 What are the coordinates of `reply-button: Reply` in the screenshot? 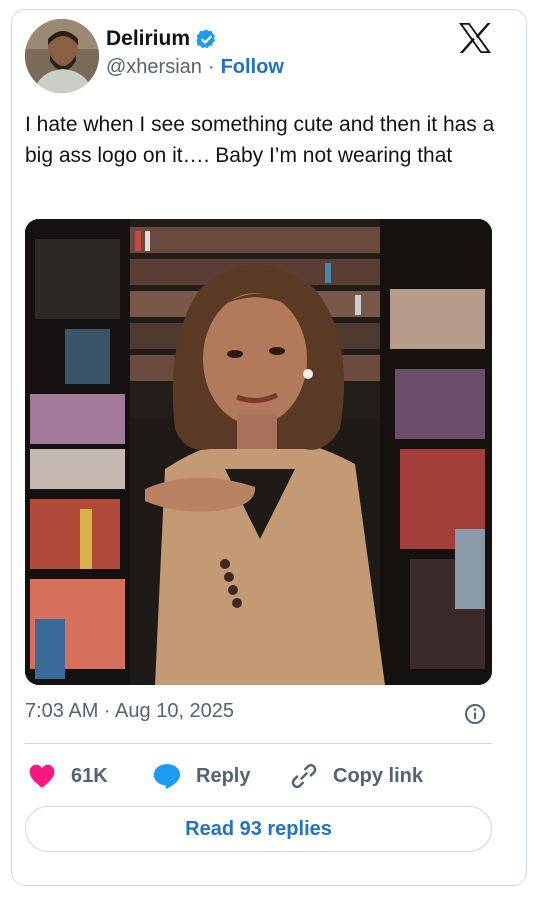 It's located at (201, 776).